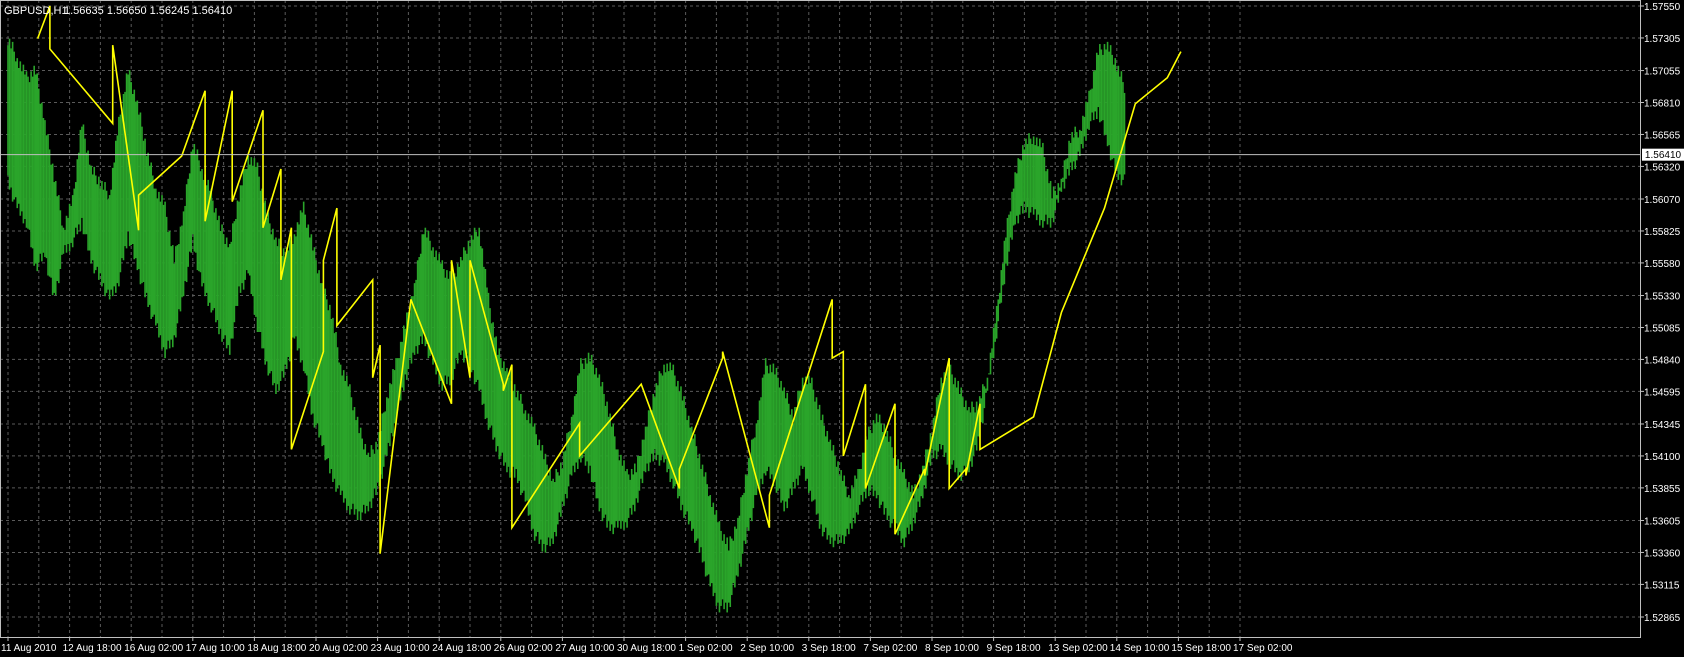 The height and width of the screenshot is (657, 1684). What do you see at coordinates (584, 648) in the screenshot?
I see `time-tick-label: 27 Aug 10:00` at bounding box center [584, 648].